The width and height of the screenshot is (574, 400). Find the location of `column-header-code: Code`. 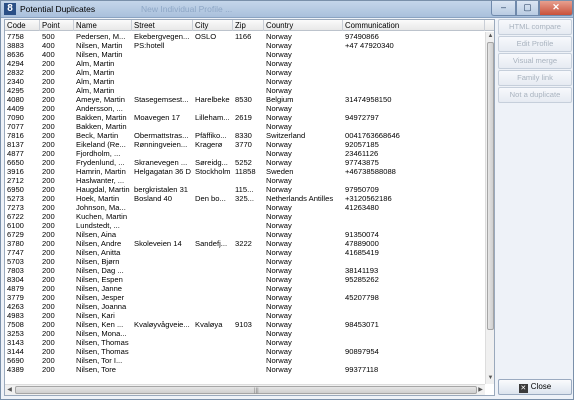

column-header-code: Code is located at coordinates (22, 25).